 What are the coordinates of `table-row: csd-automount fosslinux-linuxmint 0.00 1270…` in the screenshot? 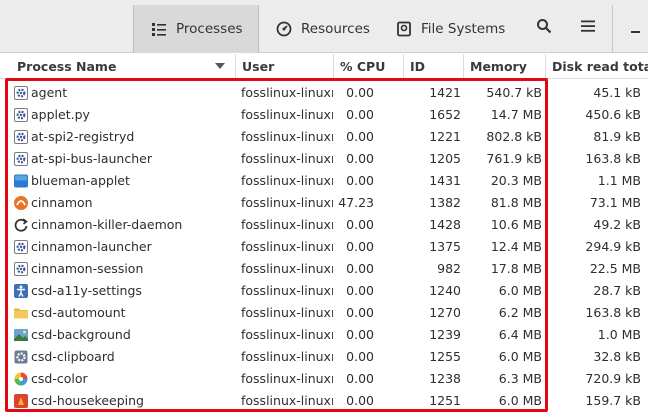 It's located at (324, 313).